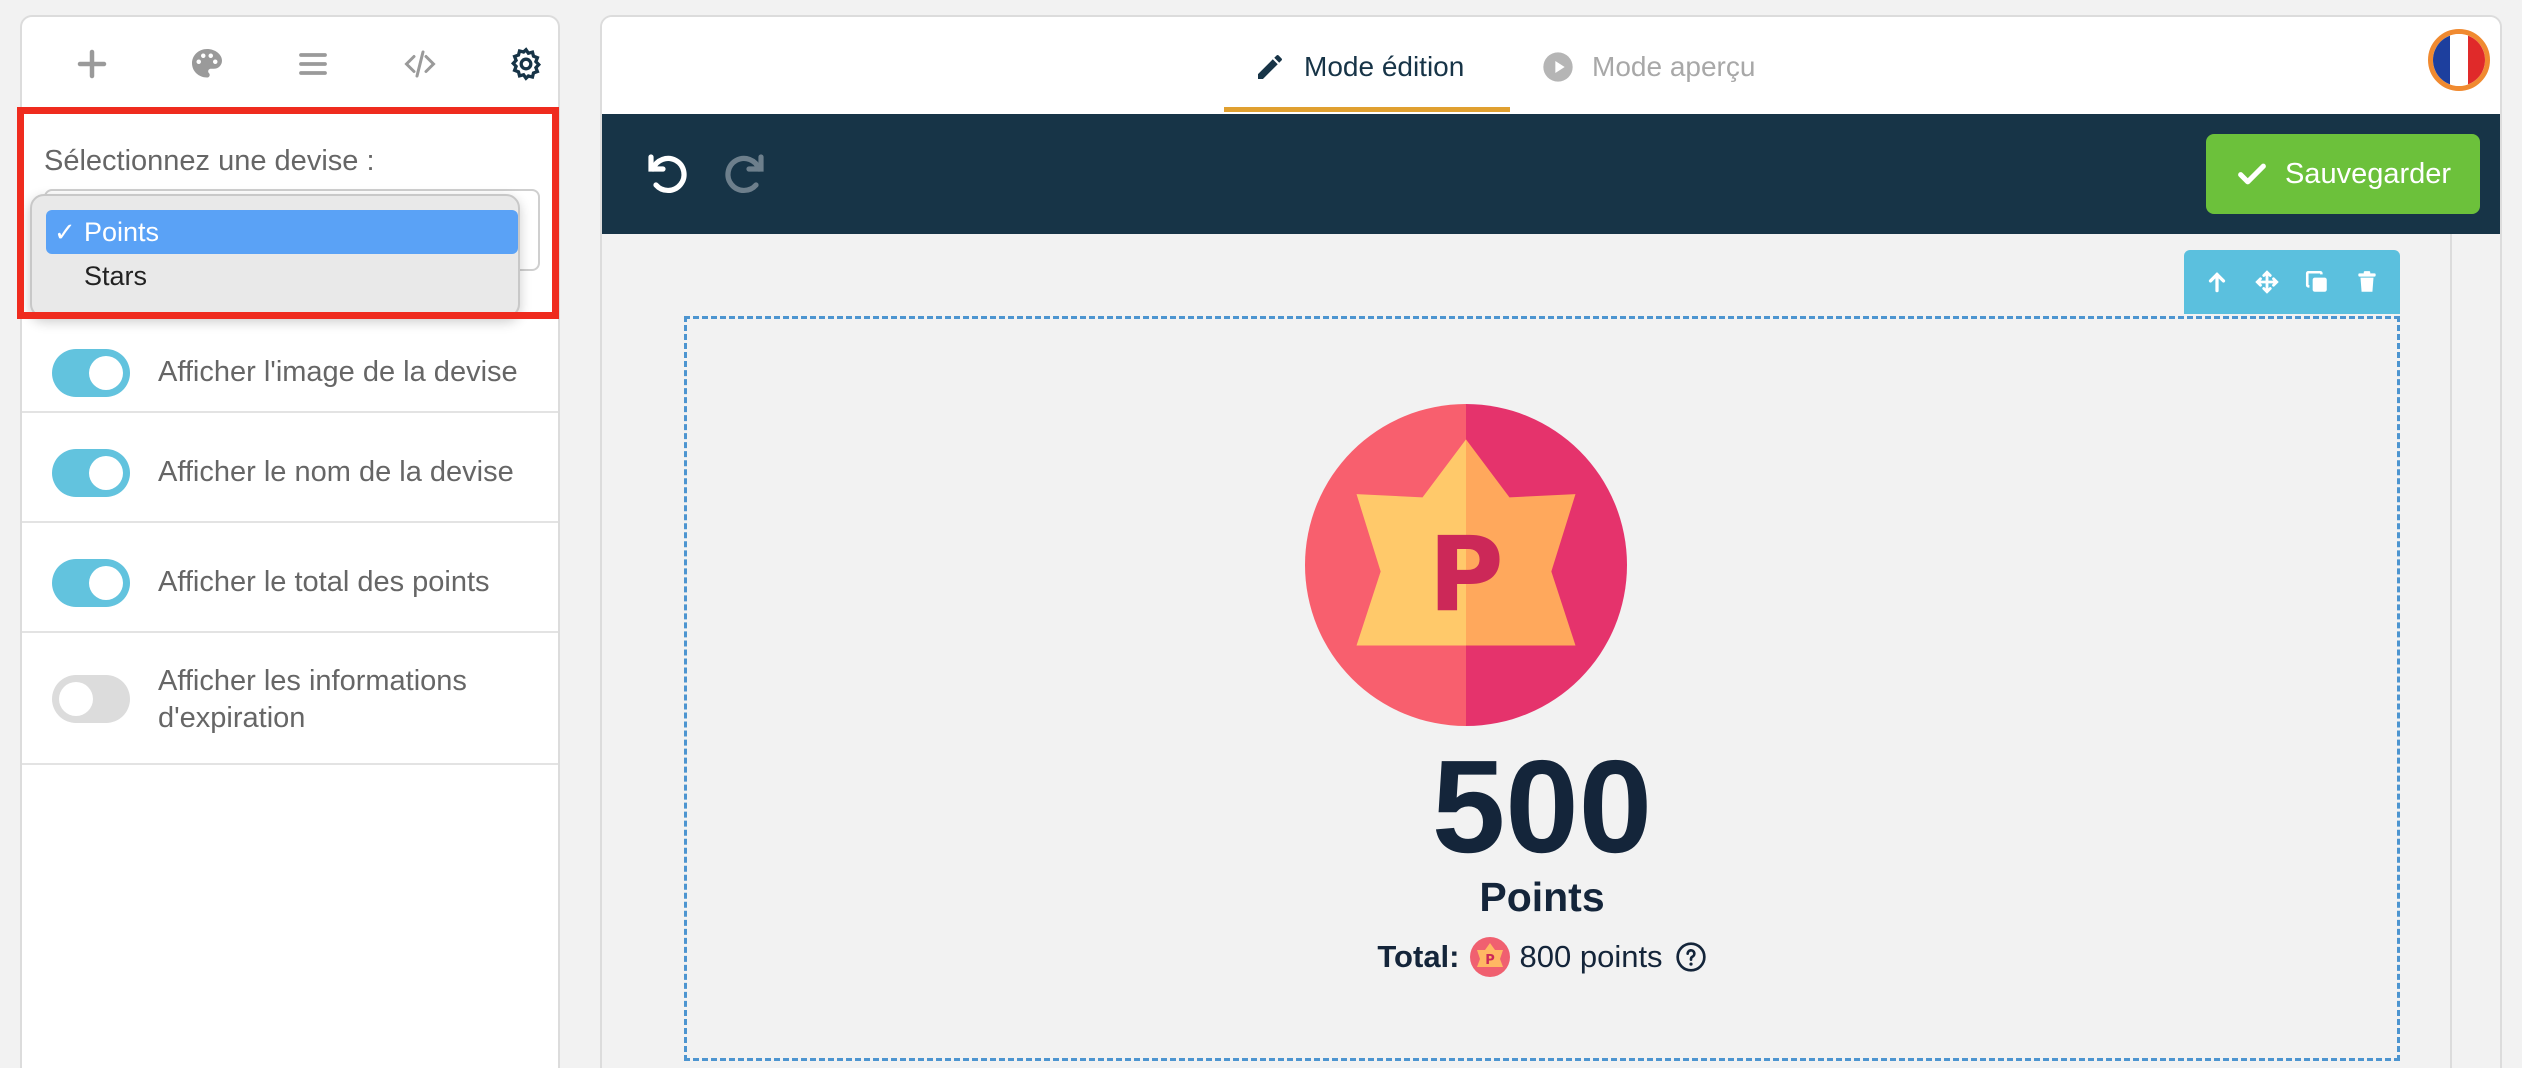 The height and width of the screenshot is (1068, 2522). I want to click on tab-label: Mode aperçu, so click(1674, 66).